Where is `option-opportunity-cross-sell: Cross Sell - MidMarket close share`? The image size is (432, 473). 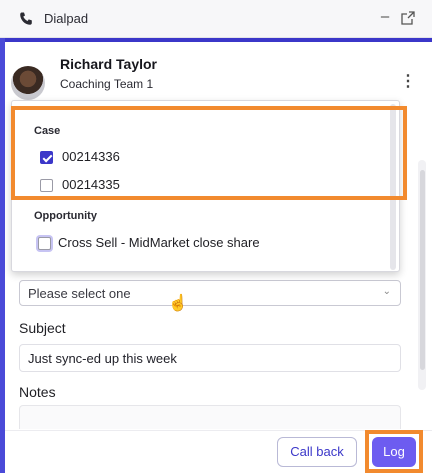 option-opportunity-cross-sell: Cross Sell - MidMarket close share is located at coordinates (188, 244).